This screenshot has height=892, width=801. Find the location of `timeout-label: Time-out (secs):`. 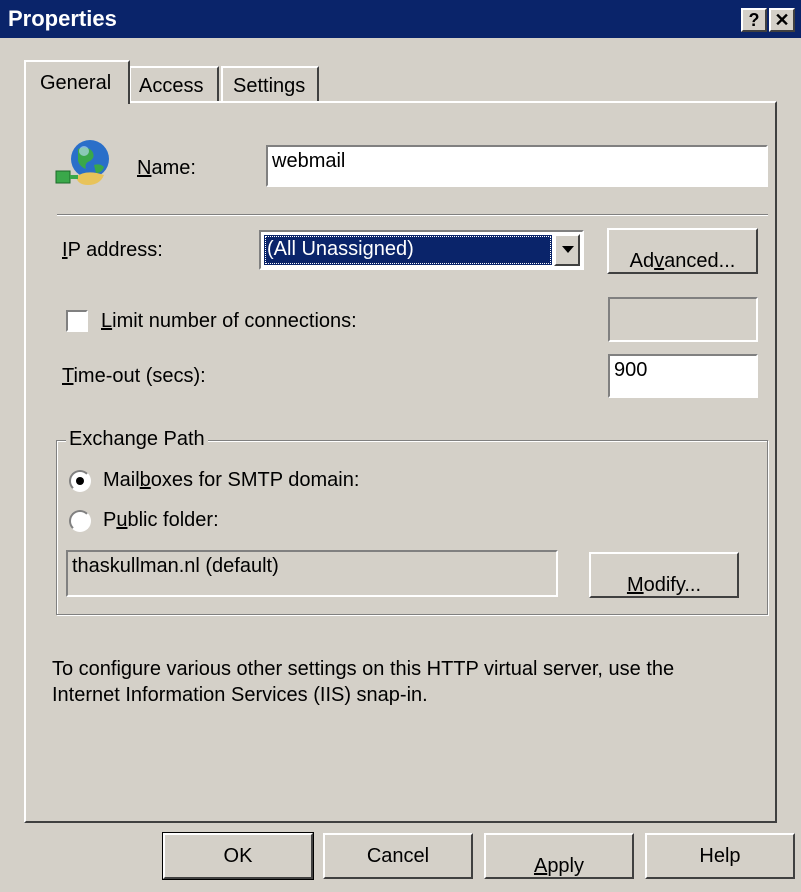

timeout-label: Time-out (secs): is located at coordinates (134, 376).